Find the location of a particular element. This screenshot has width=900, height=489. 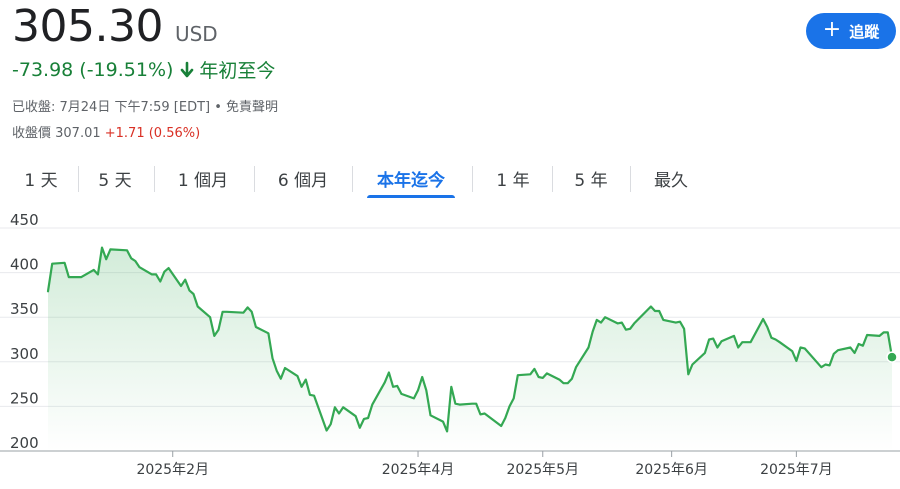

stock-price: 305.30 is located at coordinates (87, 26).